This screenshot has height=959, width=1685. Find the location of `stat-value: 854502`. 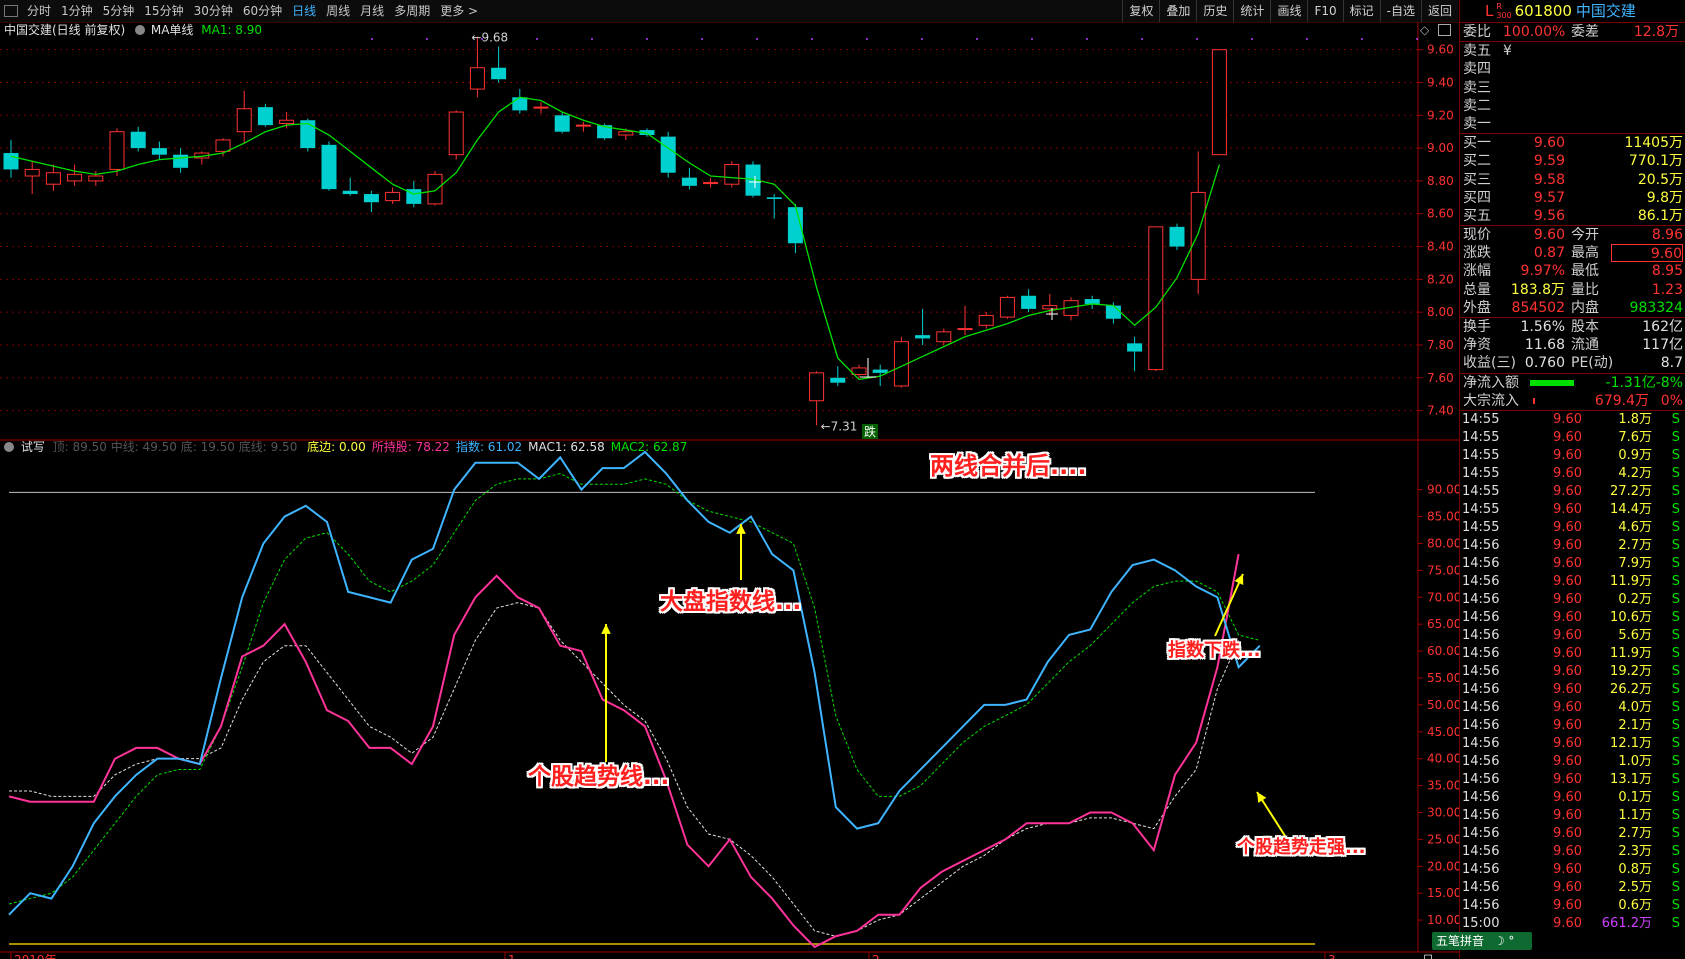

stat-value: 854502 is located at coordinates (1538, 307).